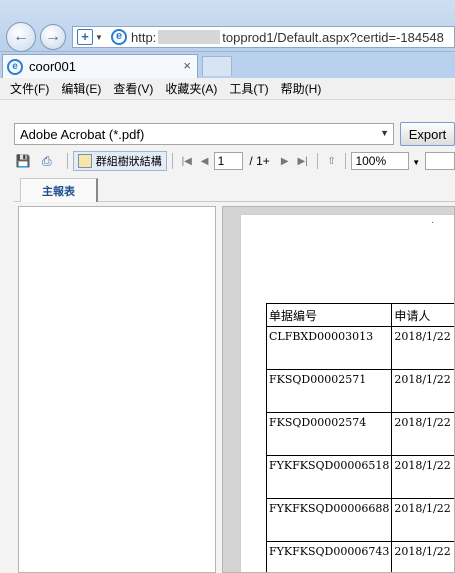 Image resolution: width=455 pixels, height=573 pixels. I want to click on table-row: FKSQD00002571 2018/1/22, so click(359, 391).